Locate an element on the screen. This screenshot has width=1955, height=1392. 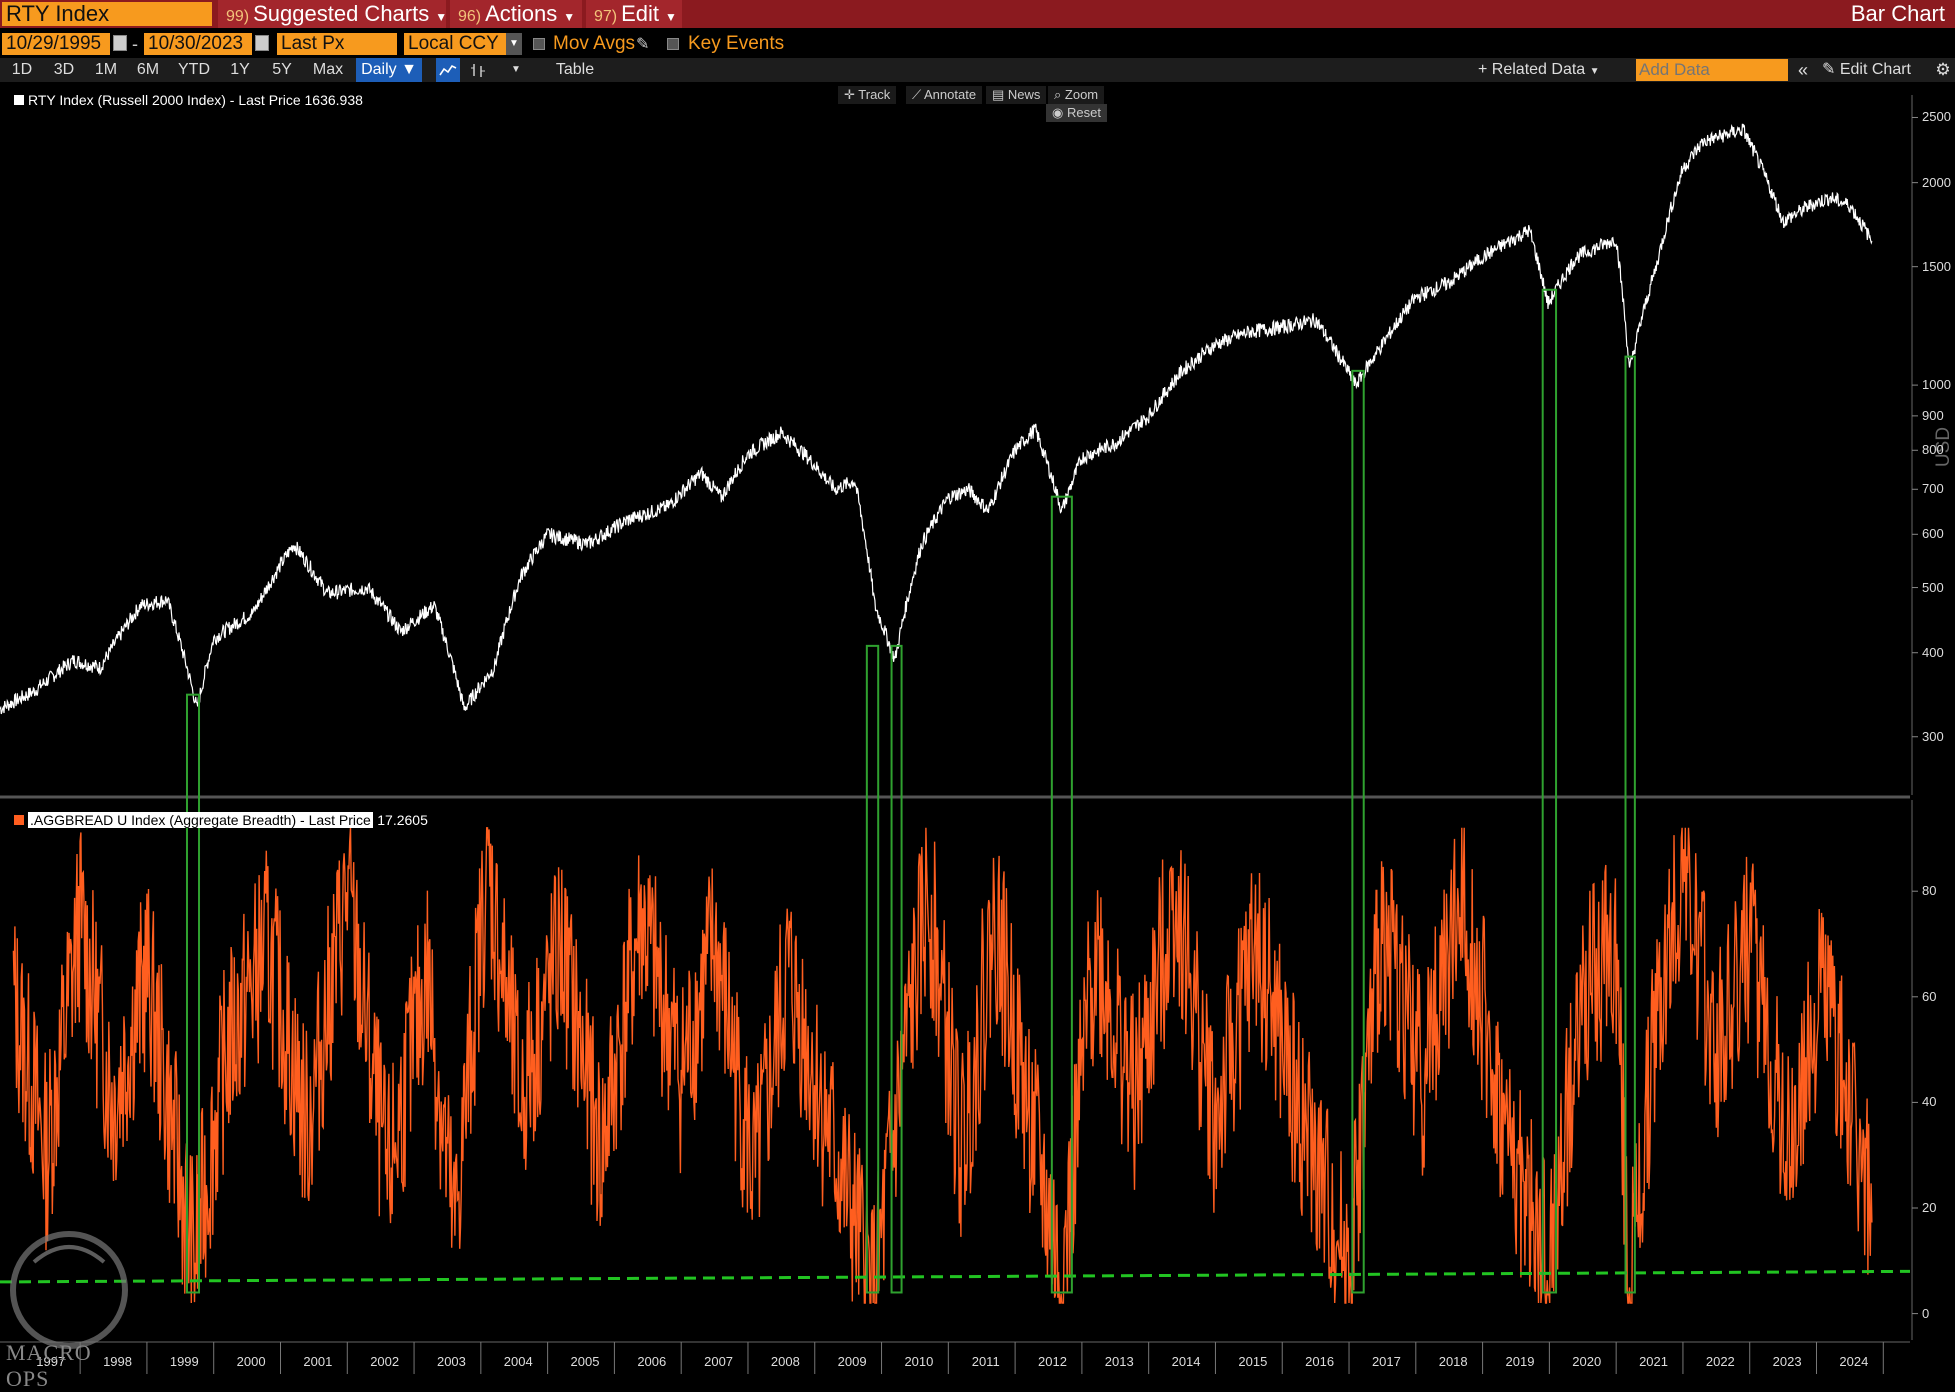
year-tick-label: 2001 is located at coordinates (318, 1361).